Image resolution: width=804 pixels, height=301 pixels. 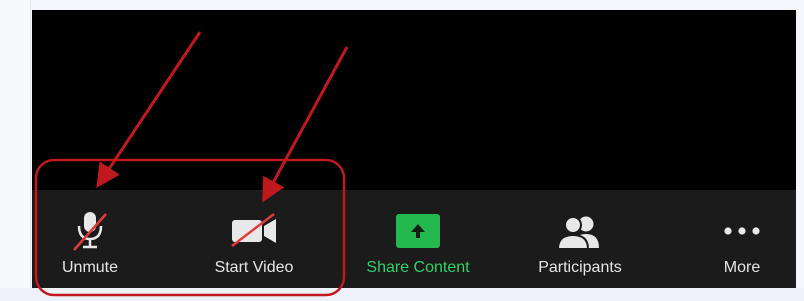 I want to click on window-bottom-margin, so click(x=402, y=294).